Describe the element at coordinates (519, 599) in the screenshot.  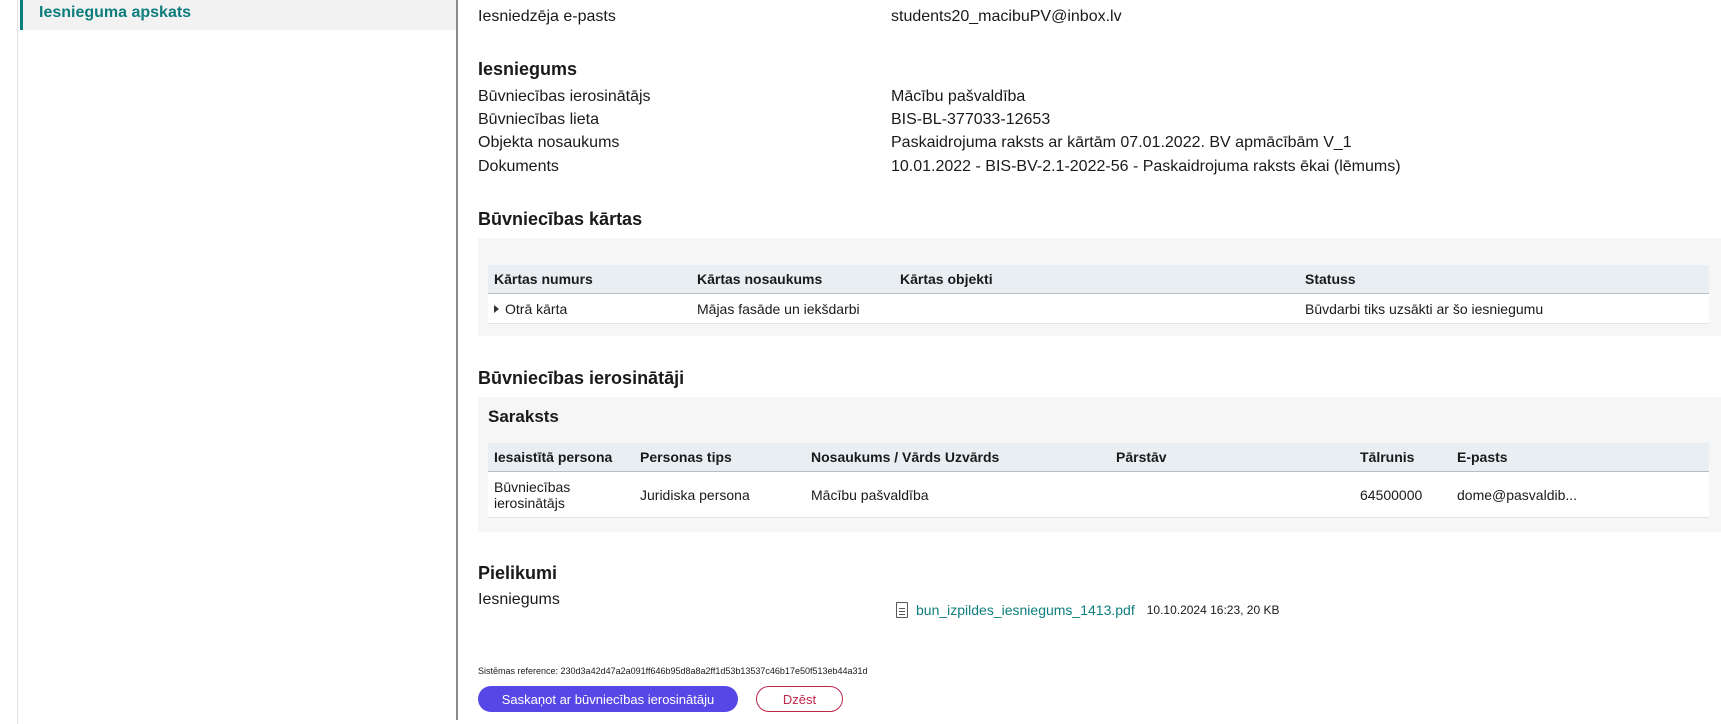
I see `attachment-type-label: Iesniegums` at that location.